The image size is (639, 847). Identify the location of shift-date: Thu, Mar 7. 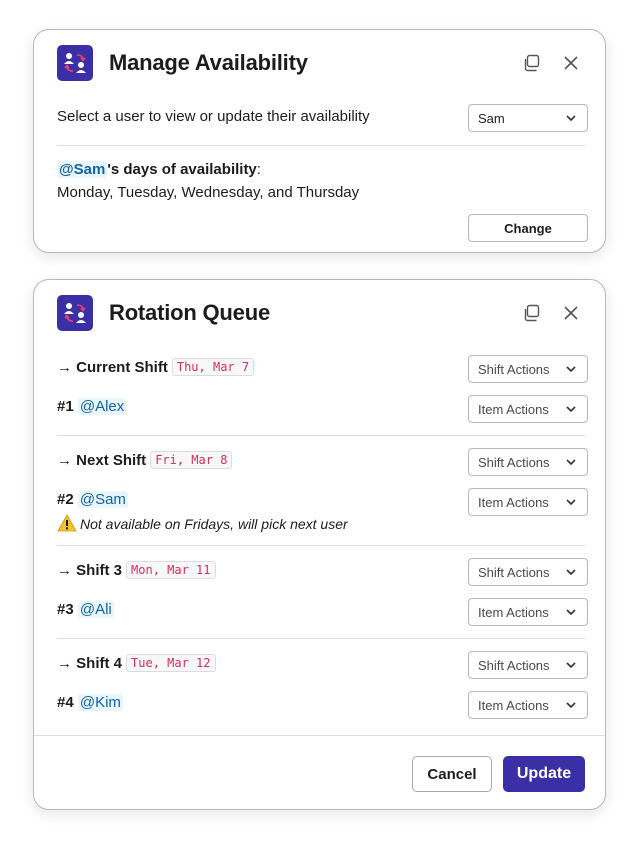
(213, 367).